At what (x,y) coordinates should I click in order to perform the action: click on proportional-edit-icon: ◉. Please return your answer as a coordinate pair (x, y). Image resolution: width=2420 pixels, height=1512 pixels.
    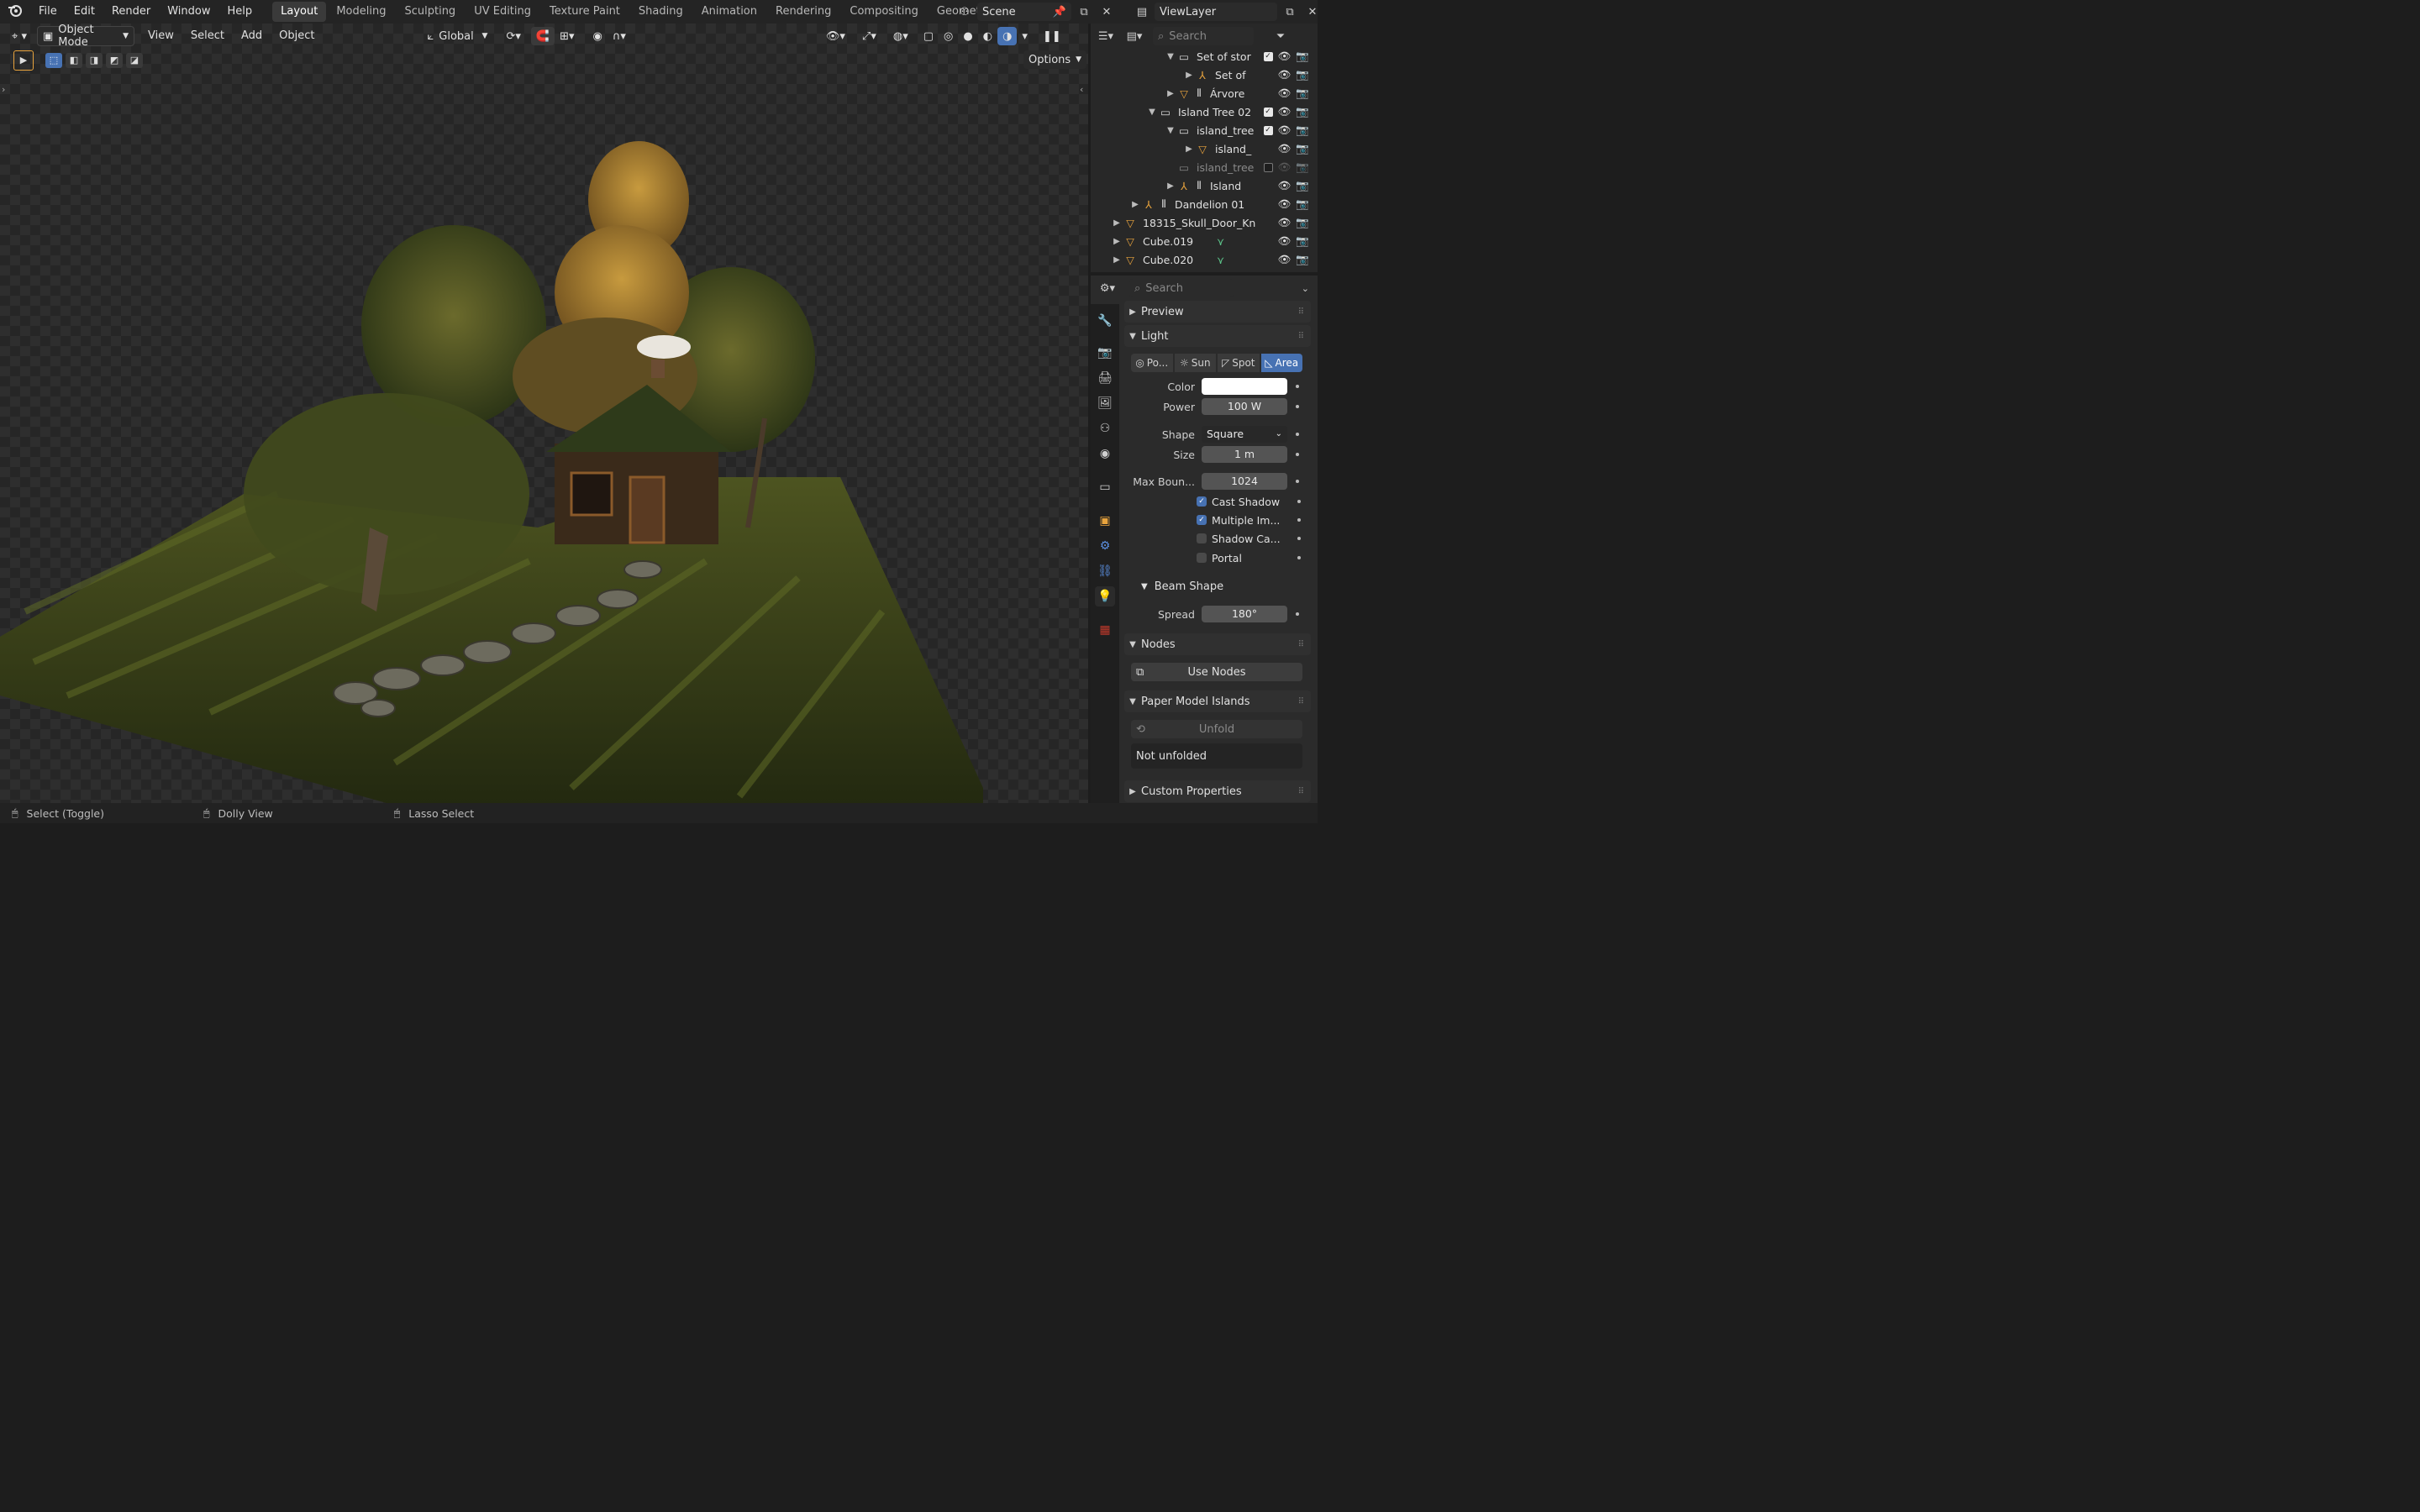
    Looking at the image, I should click on (598, 36).